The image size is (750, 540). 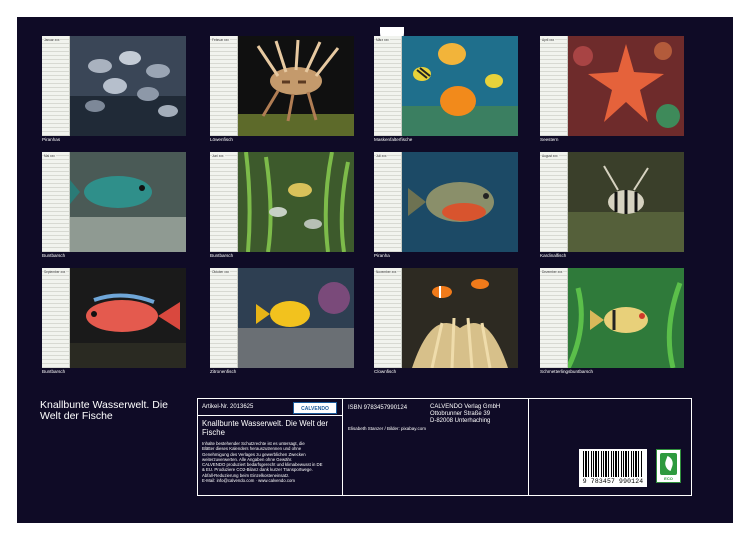 I want to click on month-thumbnail: August xxx, so click(x=612, y=202).